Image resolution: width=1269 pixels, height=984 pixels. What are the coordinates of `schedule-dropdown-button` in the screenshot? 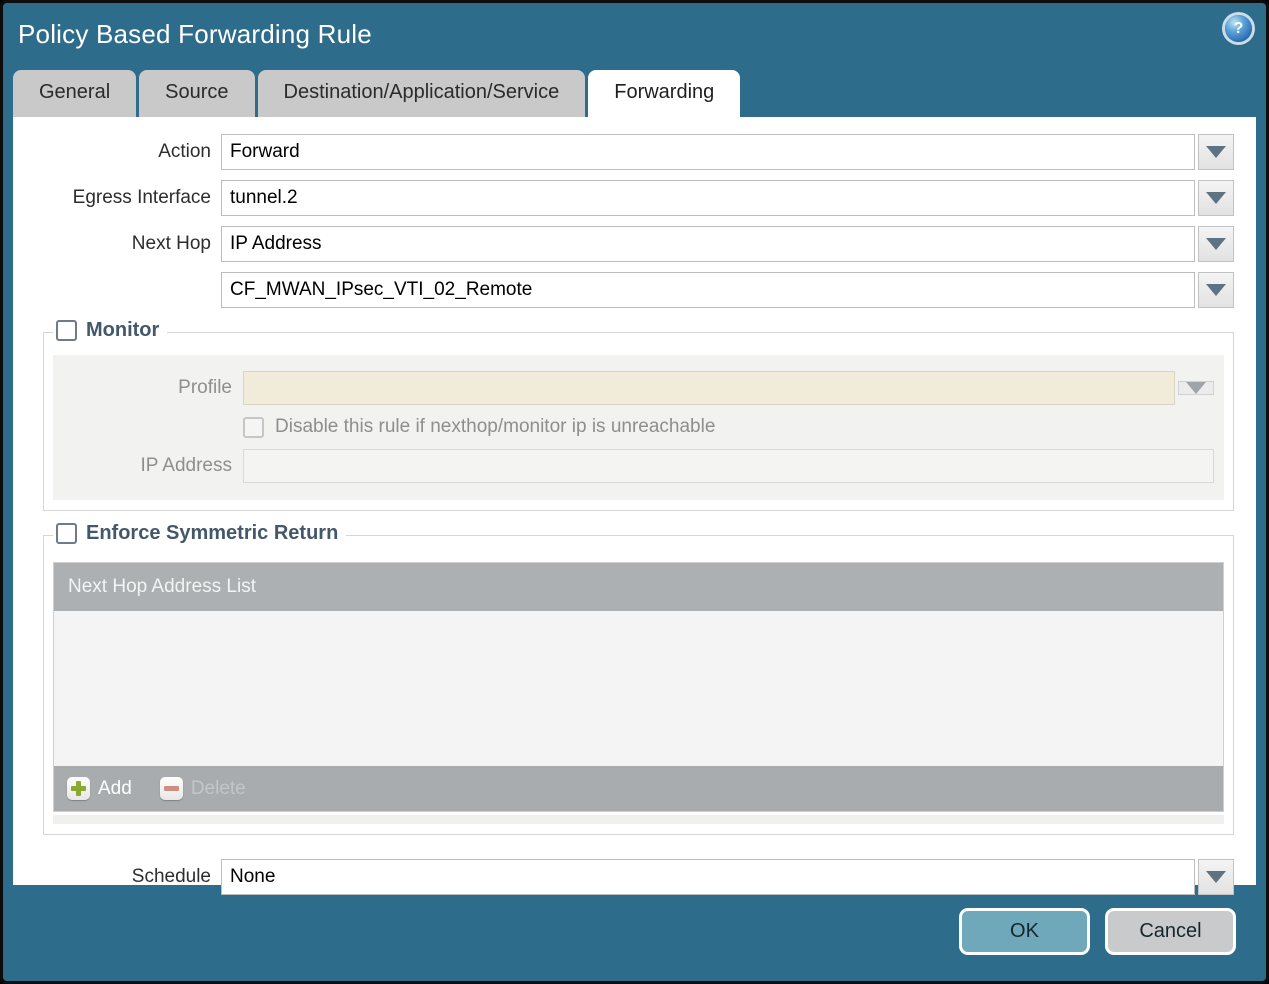 It's located at (1216, 877).